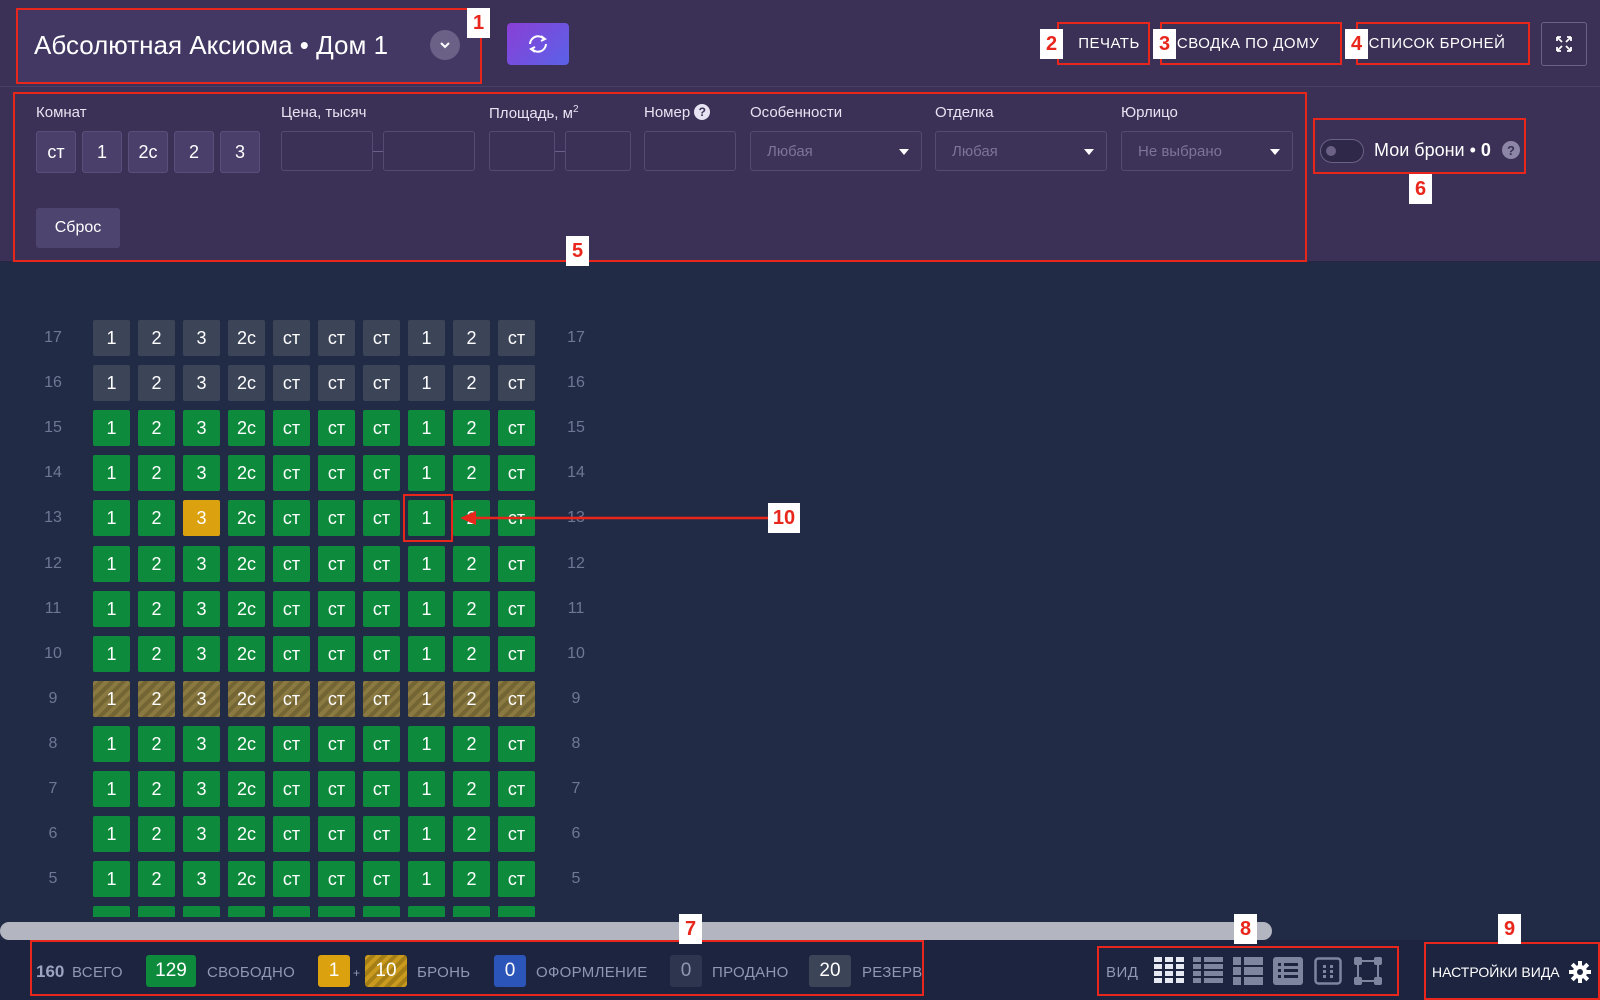 The image size is (1600, 1000). Describe the element at coordinates (1207, 151) in the screenshot. I see `entity-select: Не выбрано` at that location.